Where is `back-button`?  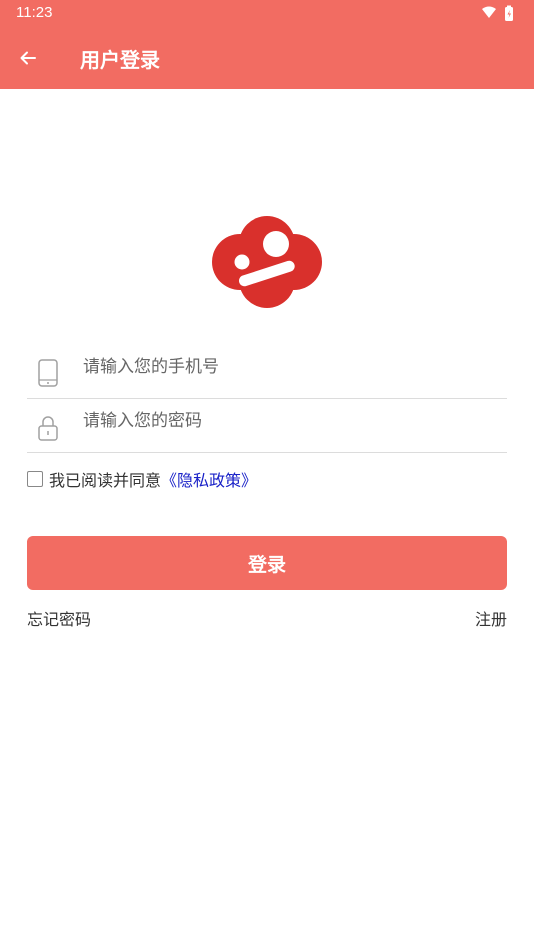 back-button is located at coordinates (28, 58).